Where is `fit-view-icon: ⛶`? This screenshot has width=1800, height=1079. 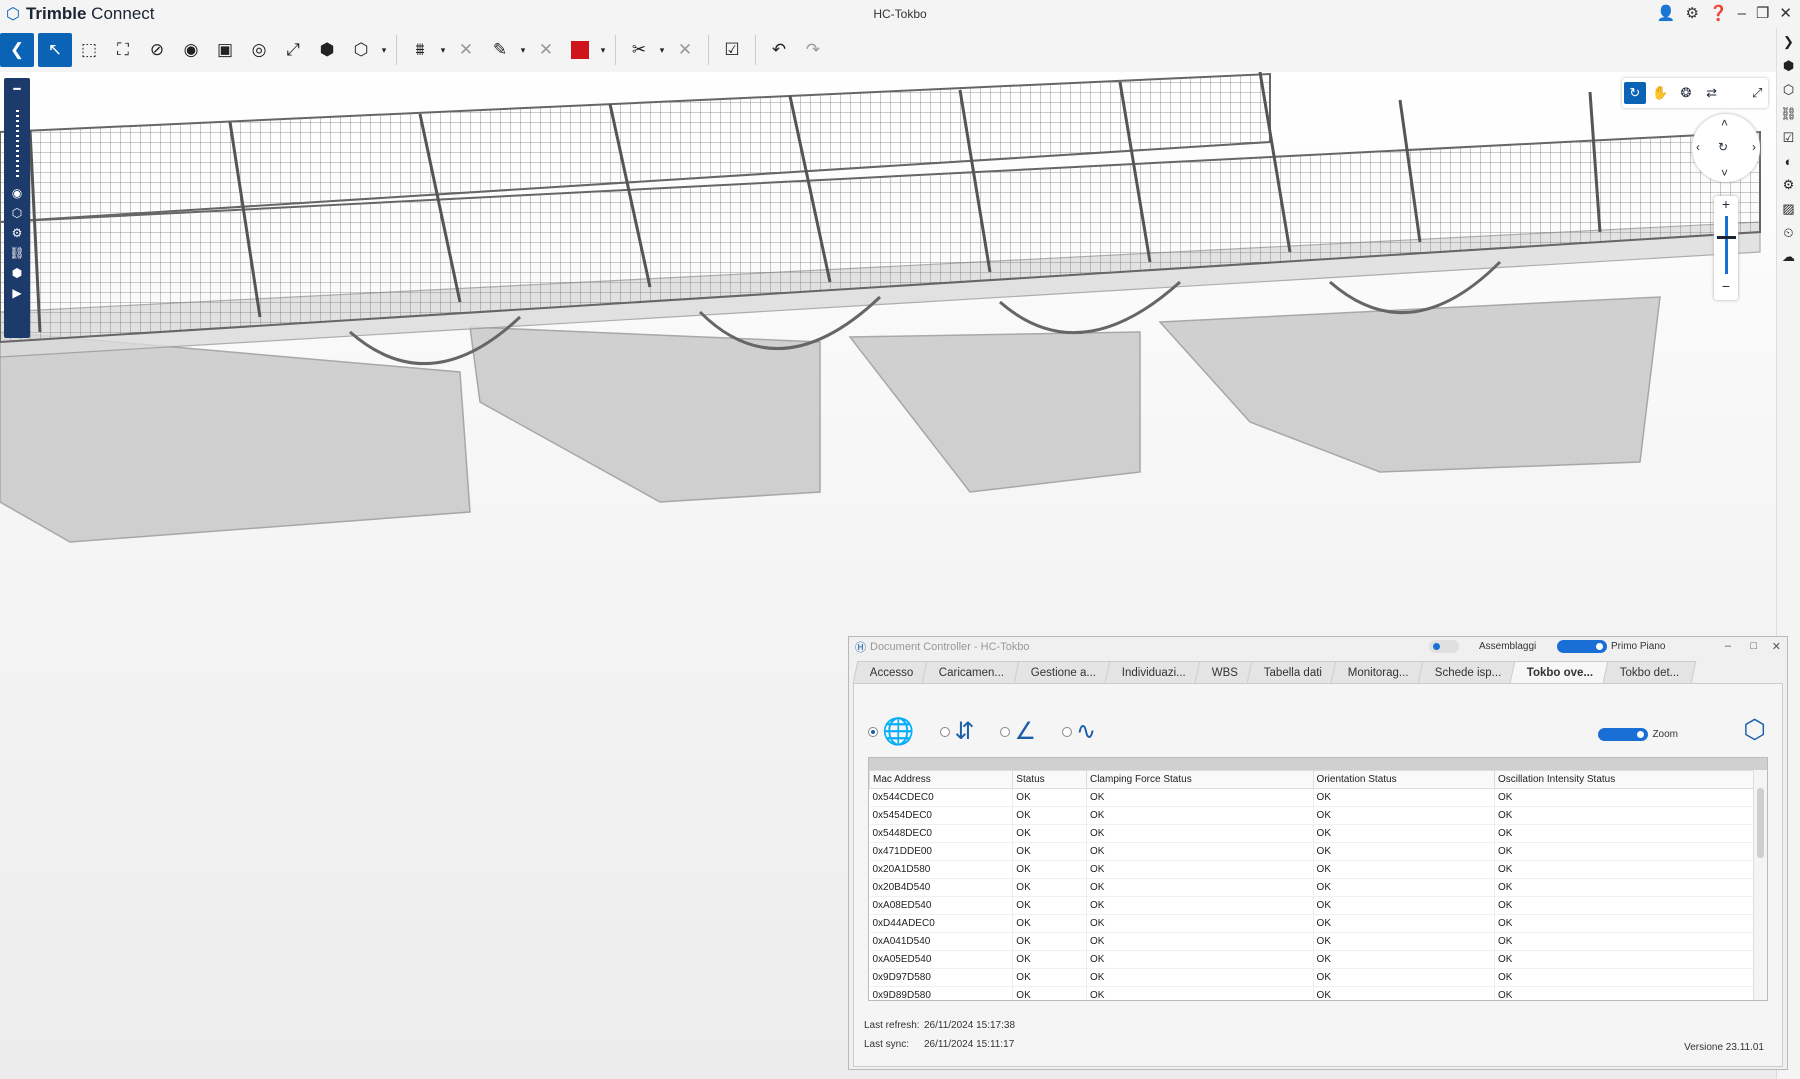
fit-view-icon: ⛶ is located at coordinates (123, 50).